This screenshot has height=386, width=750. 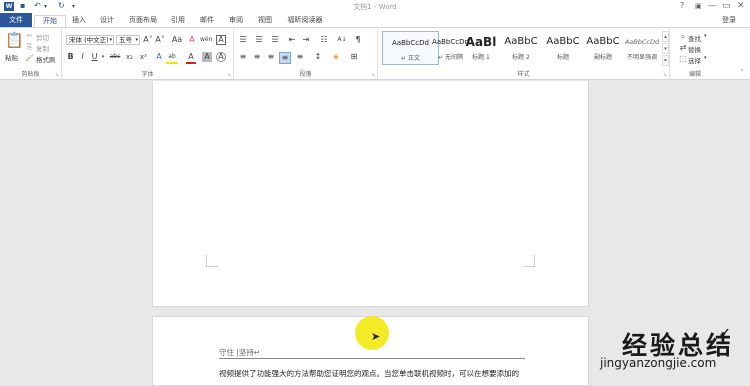 I want to click on tab-mailings: 邮件, so click(x=207, y=21).